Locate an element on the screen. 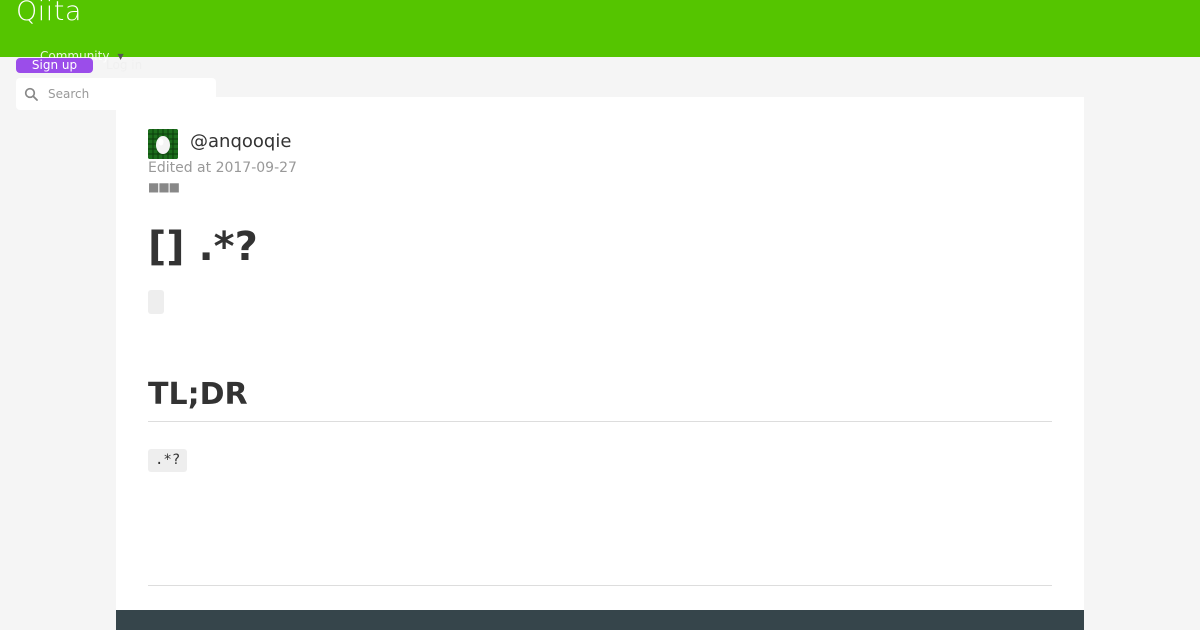  more-options-icon: ■■■ is located at coordinates (164, 187).